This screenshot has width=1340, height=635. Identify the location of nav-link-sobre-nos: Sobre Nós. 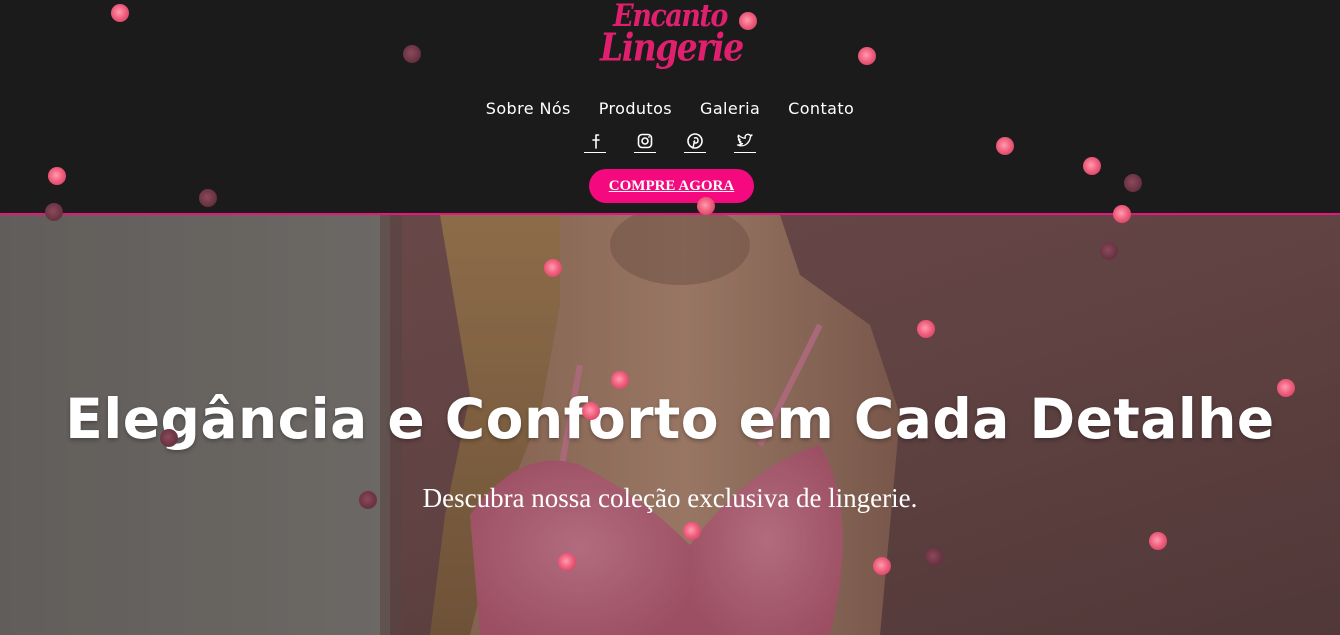
(528, 108).